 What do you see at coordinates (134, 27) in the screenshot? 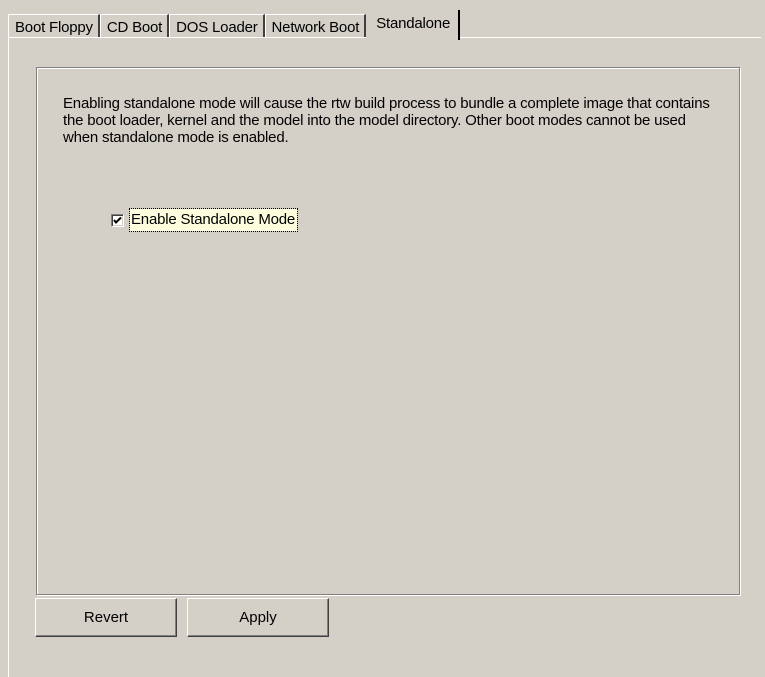
I see `tab-label: CD Boot` at bounding box center [134, 27].